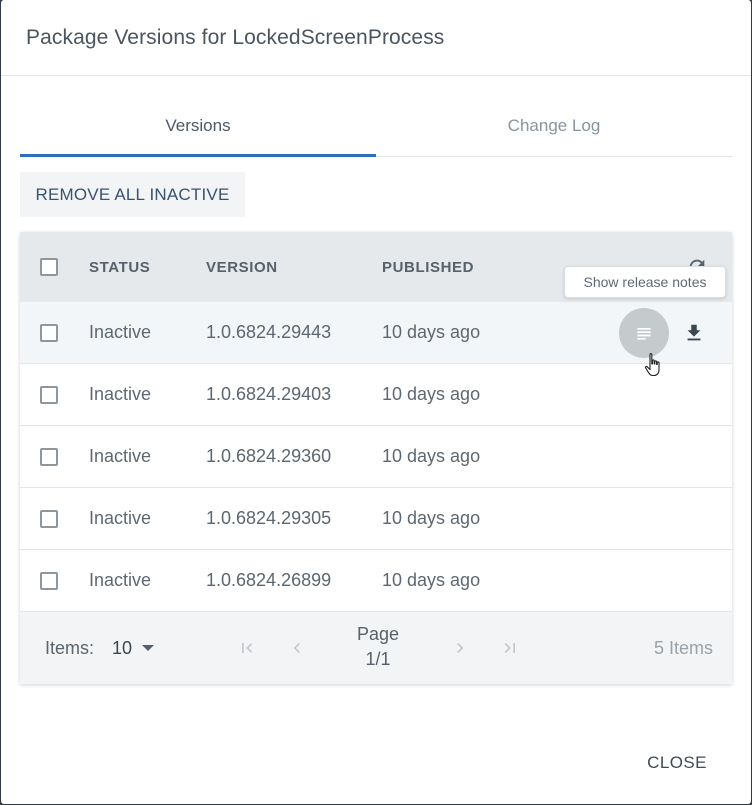 This screenshot has height=805, width=752. Describe the element at coordinates (376, 395) in the screenshot. I see `table-row: Inactive 1.0.6824.29403 10 days ago` at that location.